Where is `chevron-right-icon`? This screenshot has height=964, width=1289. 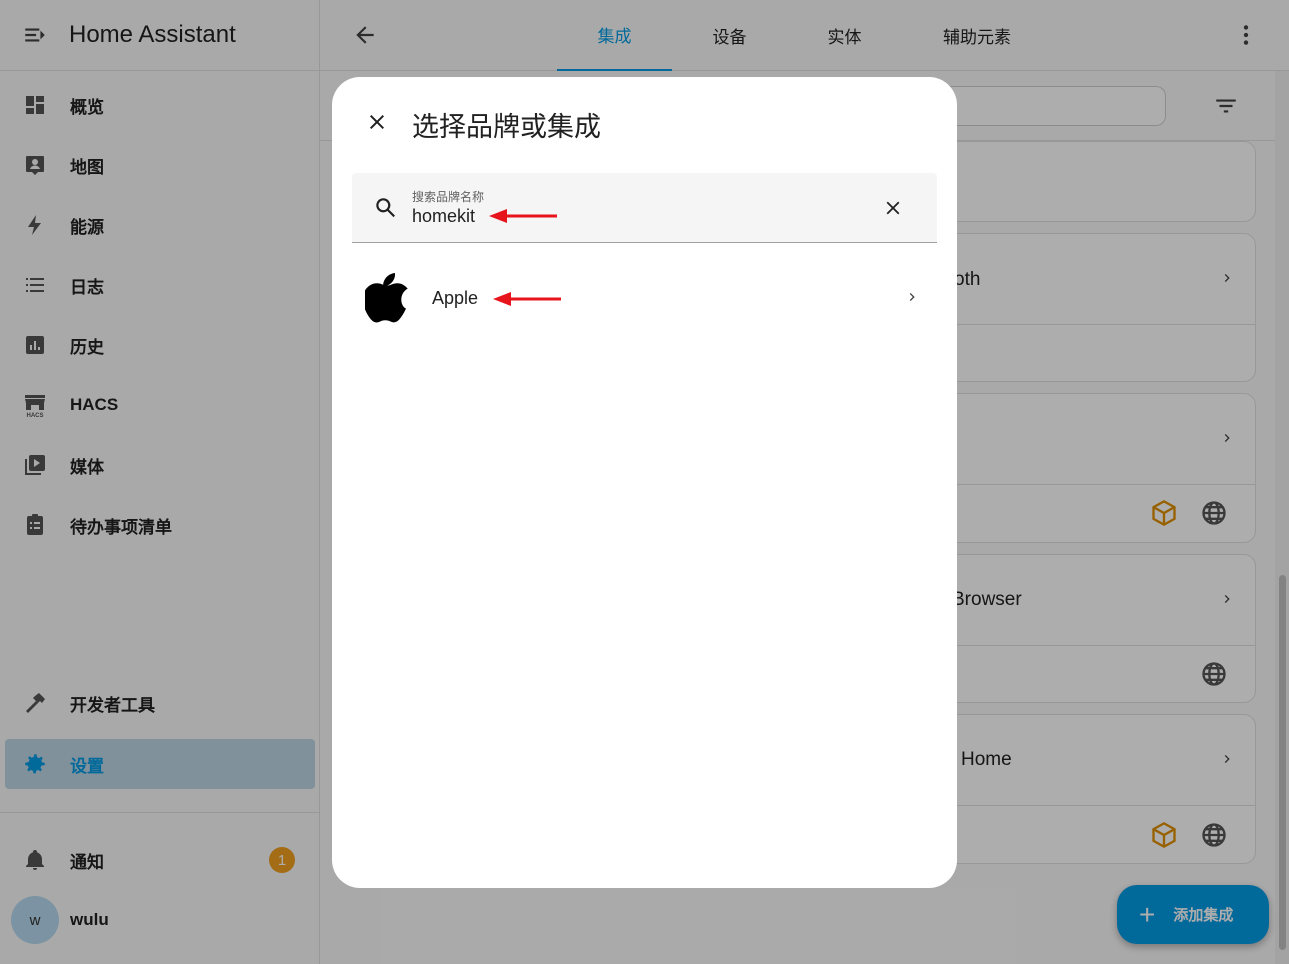
chevron-right-icon is located at coordinates (912, 297).